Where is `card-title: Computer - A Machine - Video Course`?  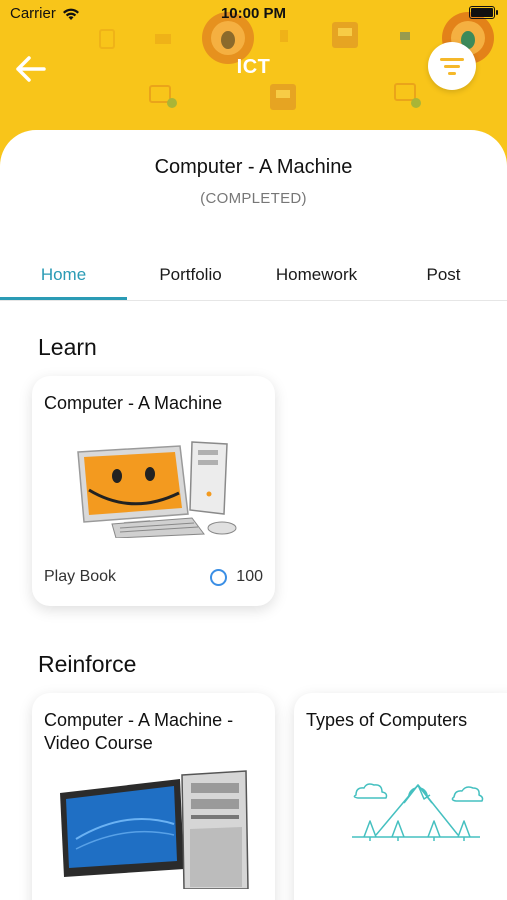
card-title: Computer - A Machine - Video Course is located at coordinates (139, 731).